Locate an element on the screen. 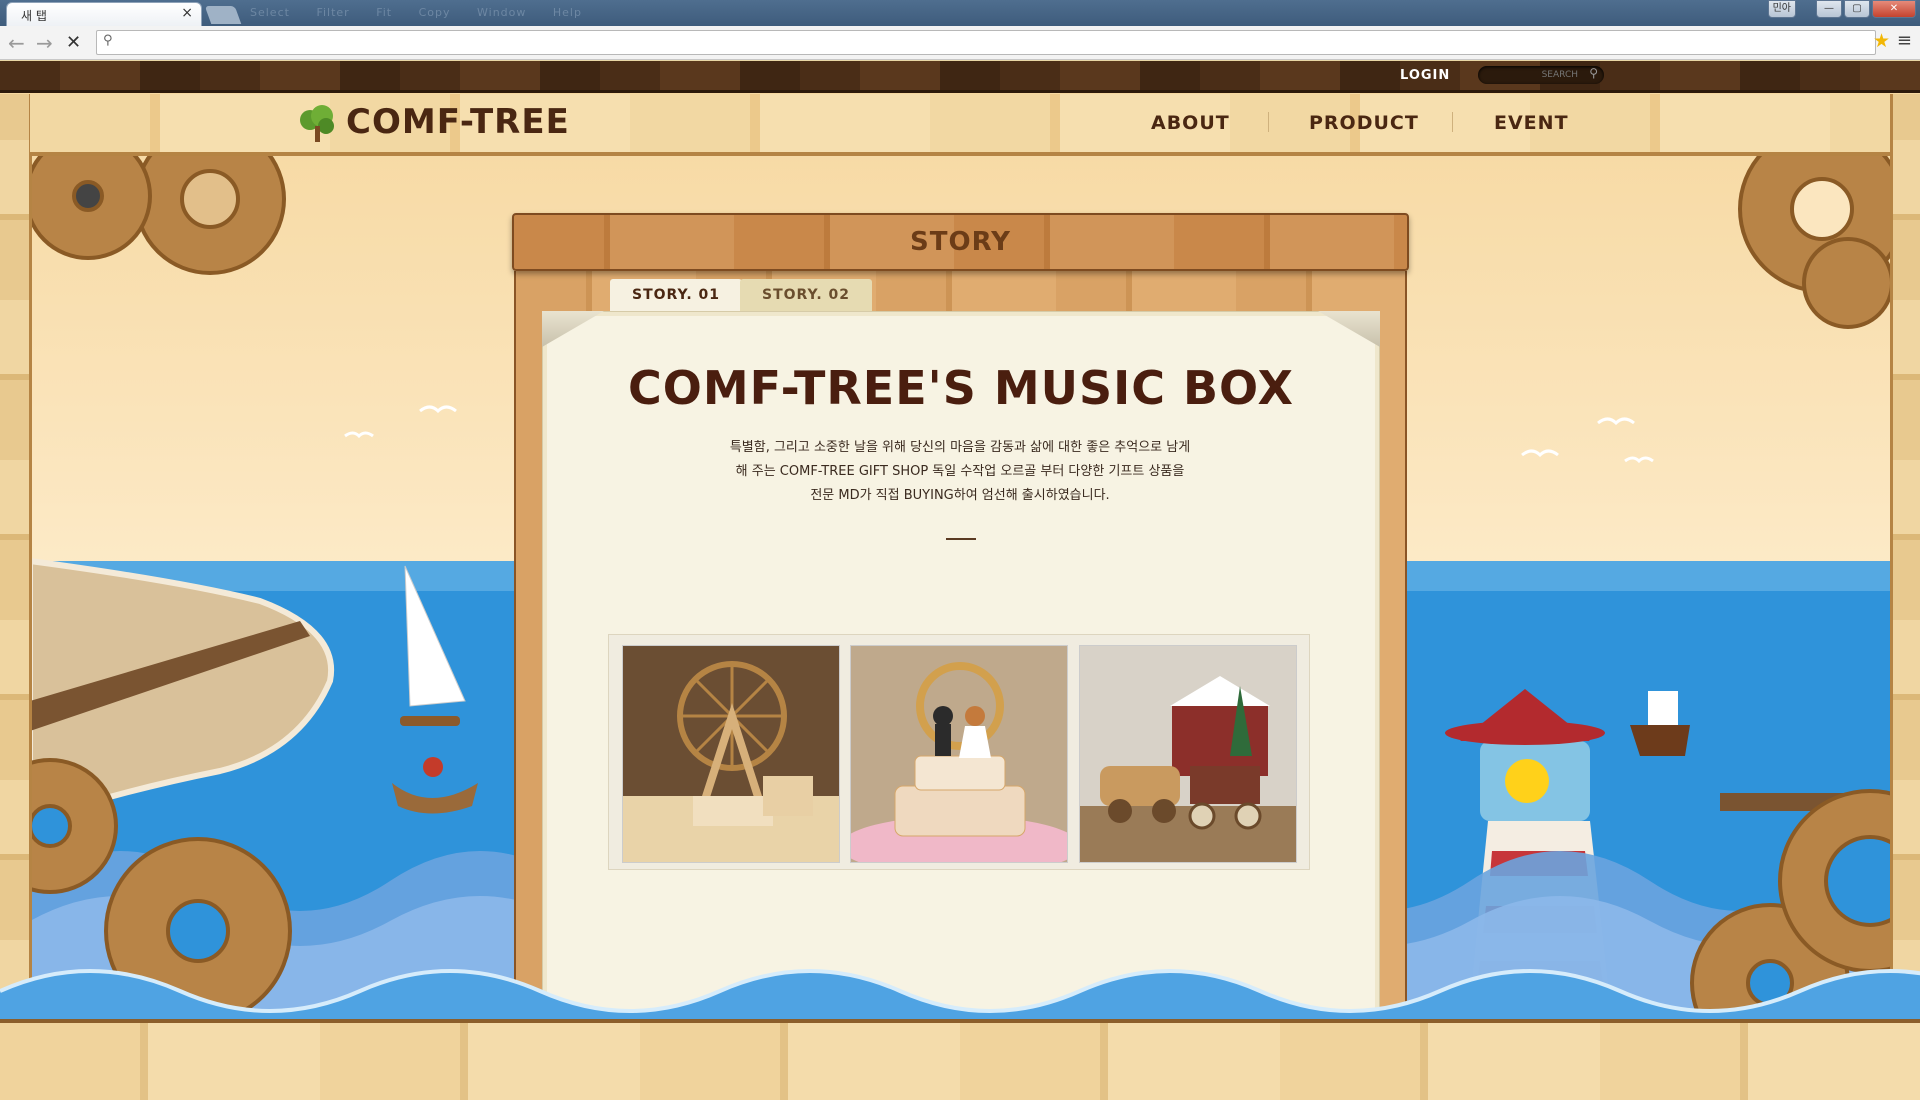 This screenshot has height=1100, width=1920. music-box-title: COMF-TREE'S MUSIC BOX is located at coordinates (961, 388).